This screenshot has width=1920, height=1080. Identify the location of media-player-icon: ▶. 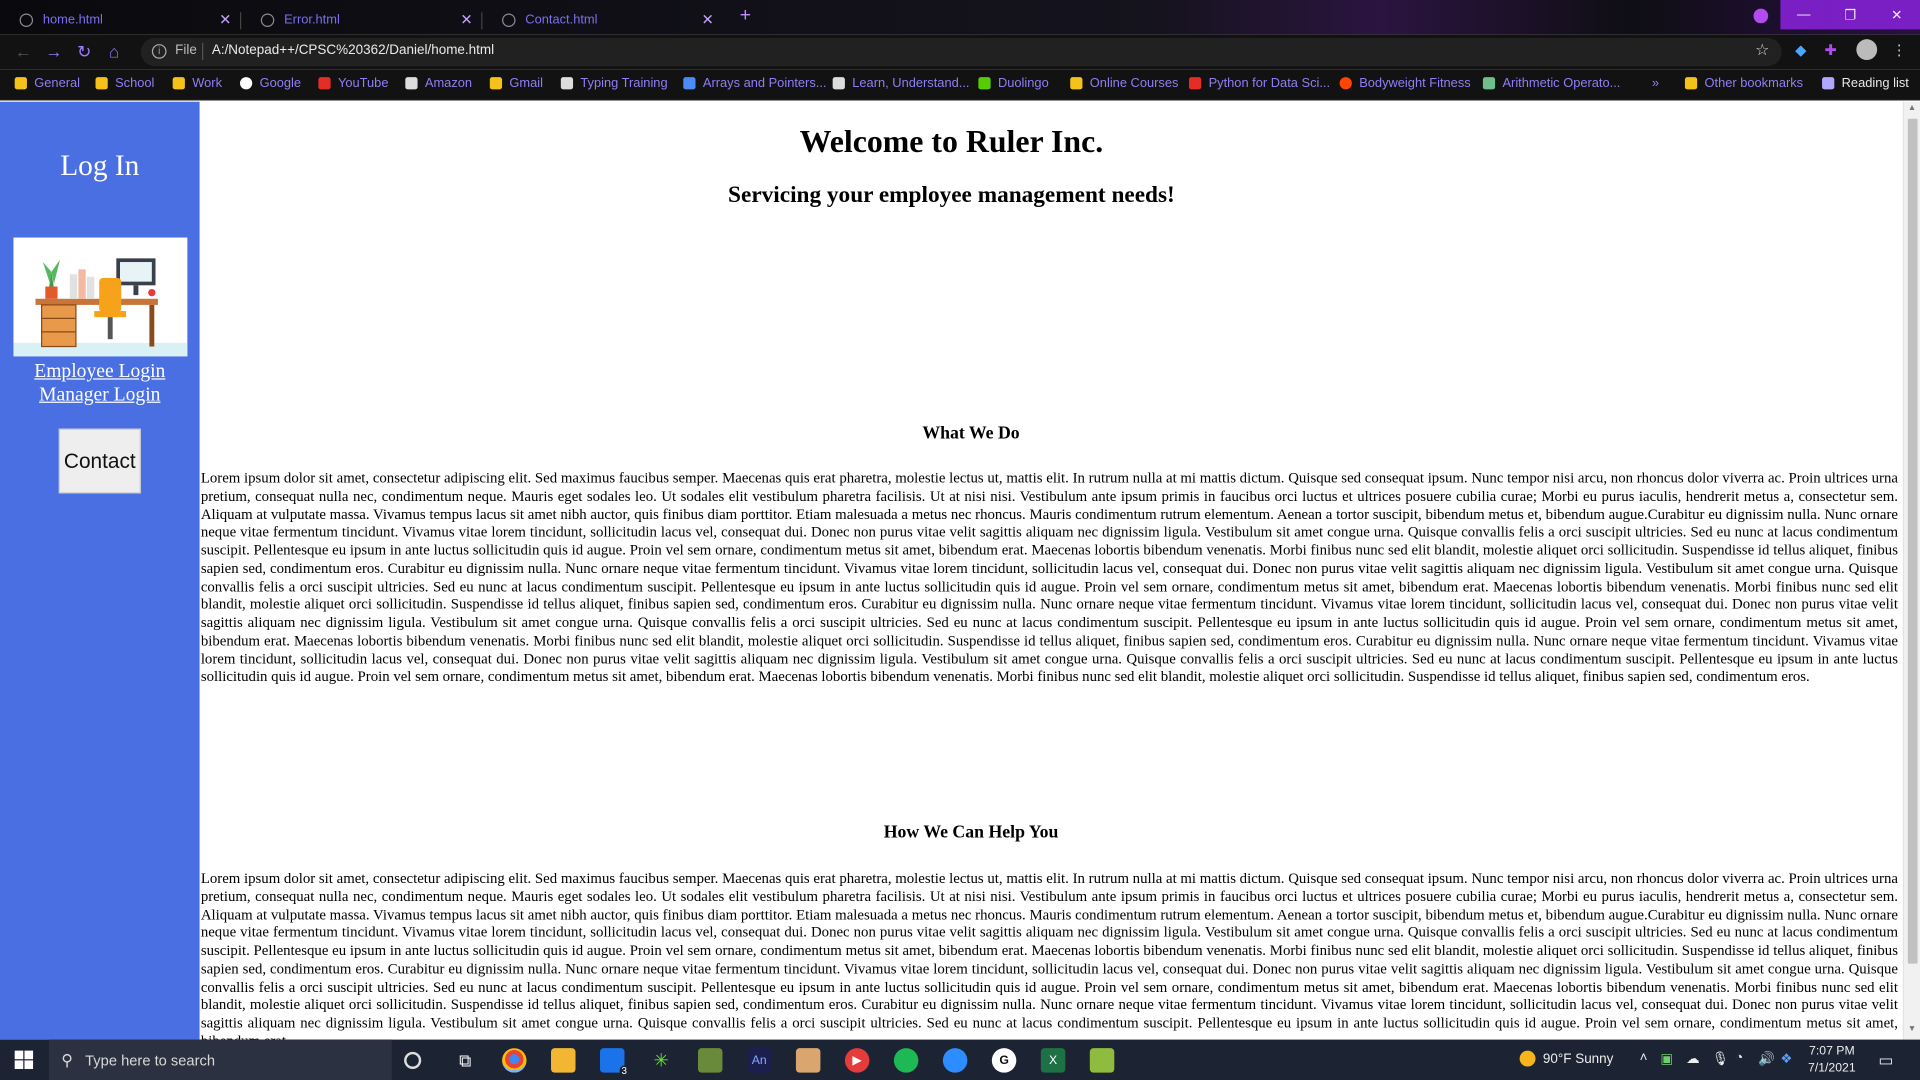
(857, 1060).